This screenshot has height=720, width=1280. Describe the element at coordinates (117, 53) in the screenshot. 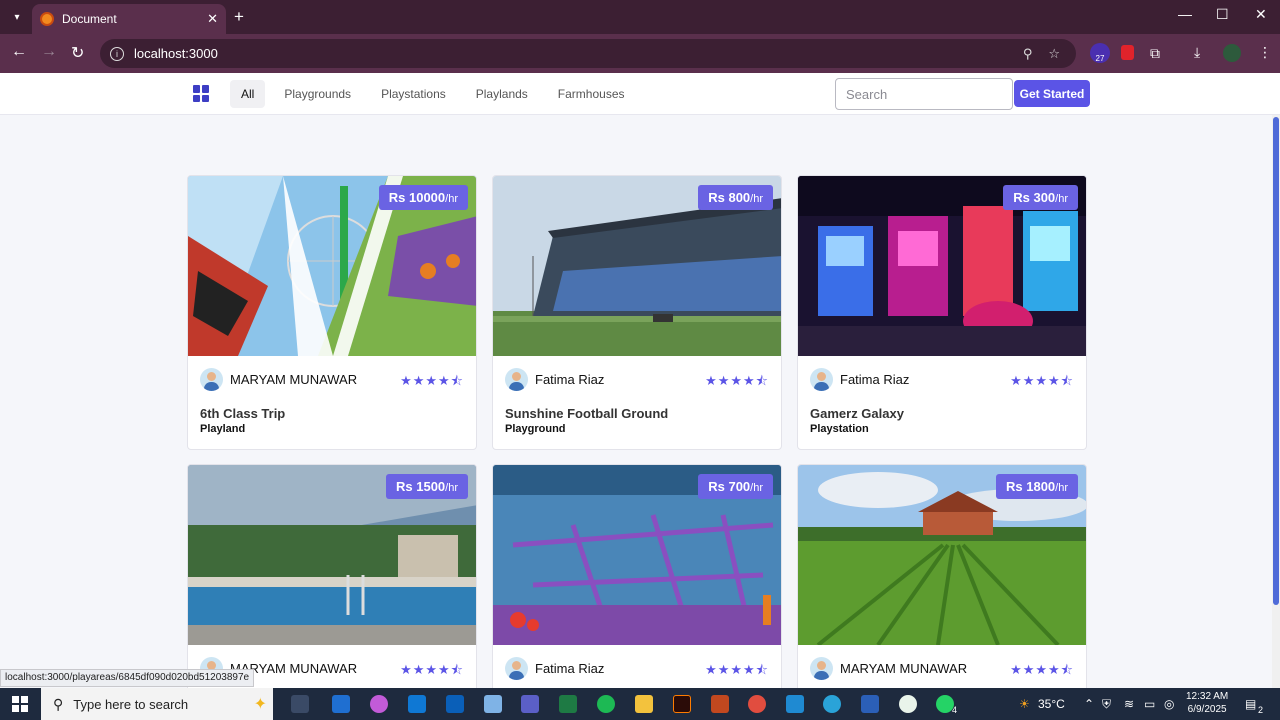

I see `site-info-icon: i` at that location.